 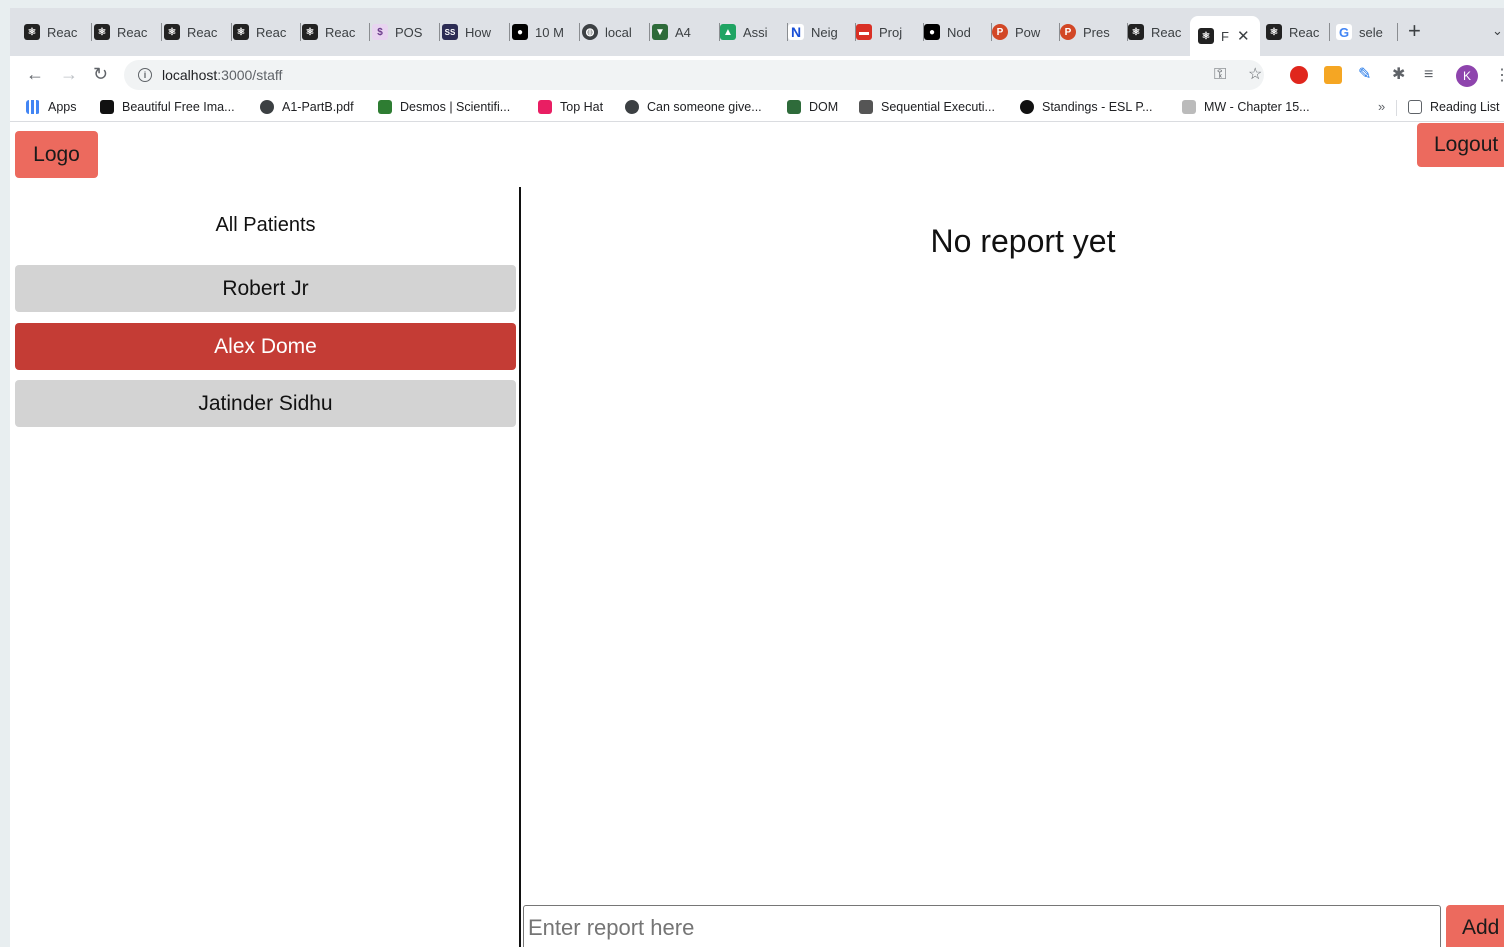 What do you see at coordinates (1415, 107) in the screenshot?
I see `reading-list-icon` at bounding box center [1415, 107].